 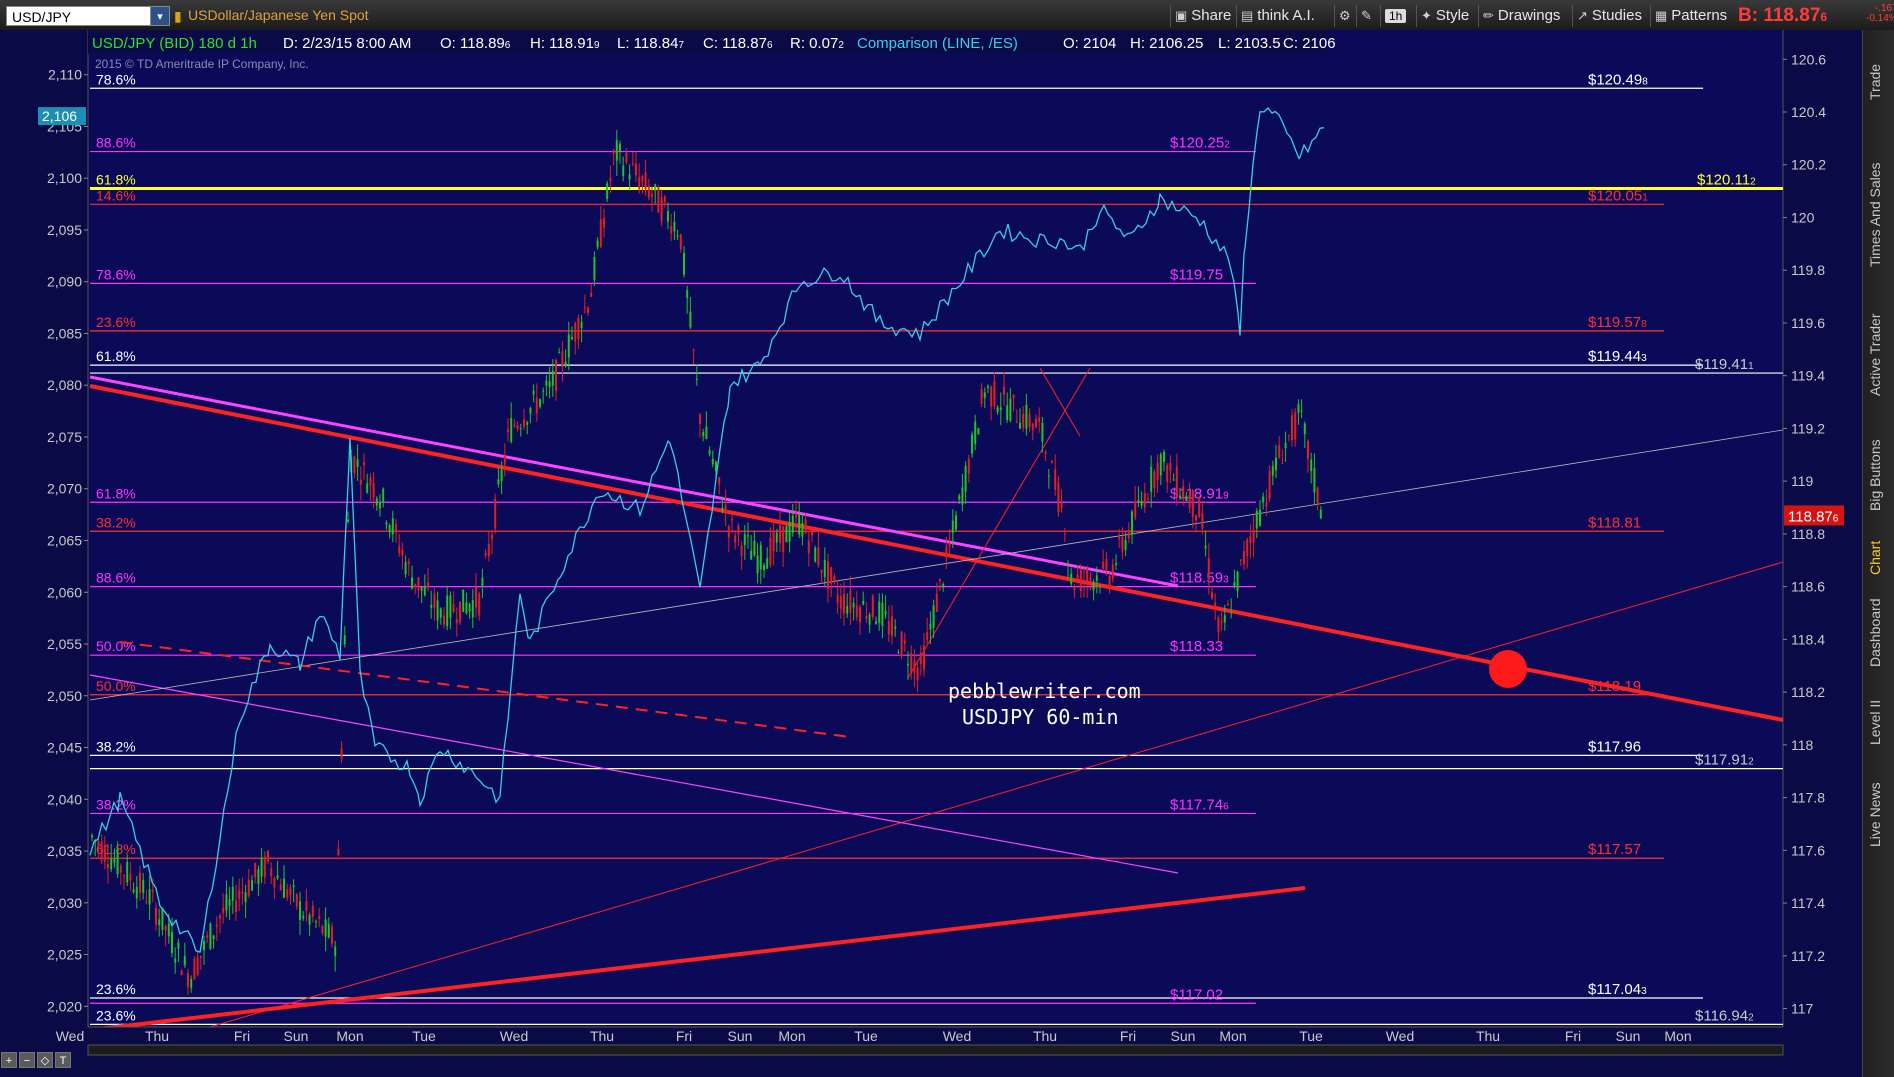 I want to click on timeframe-button: 1h, so click(x=1393, y=16).